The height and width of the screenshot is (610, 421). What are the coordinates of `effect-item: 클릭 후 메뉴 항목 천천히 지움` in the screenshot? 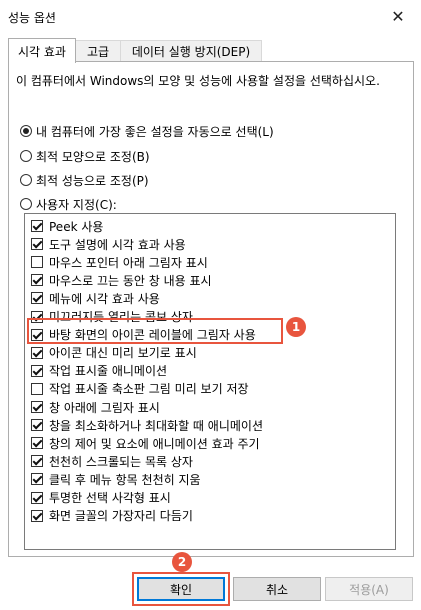 It's located at (116, 479).